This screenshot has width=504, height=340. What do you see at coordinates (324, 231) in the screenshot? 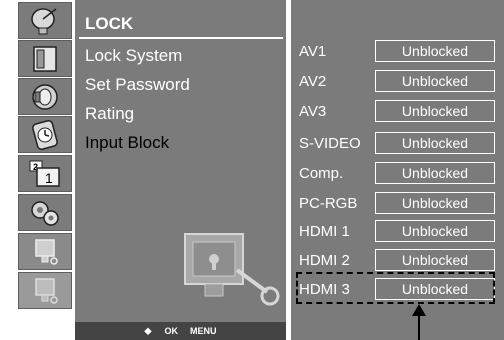
I see `input-label: HDMI 1` at bounding box center [324, 231].